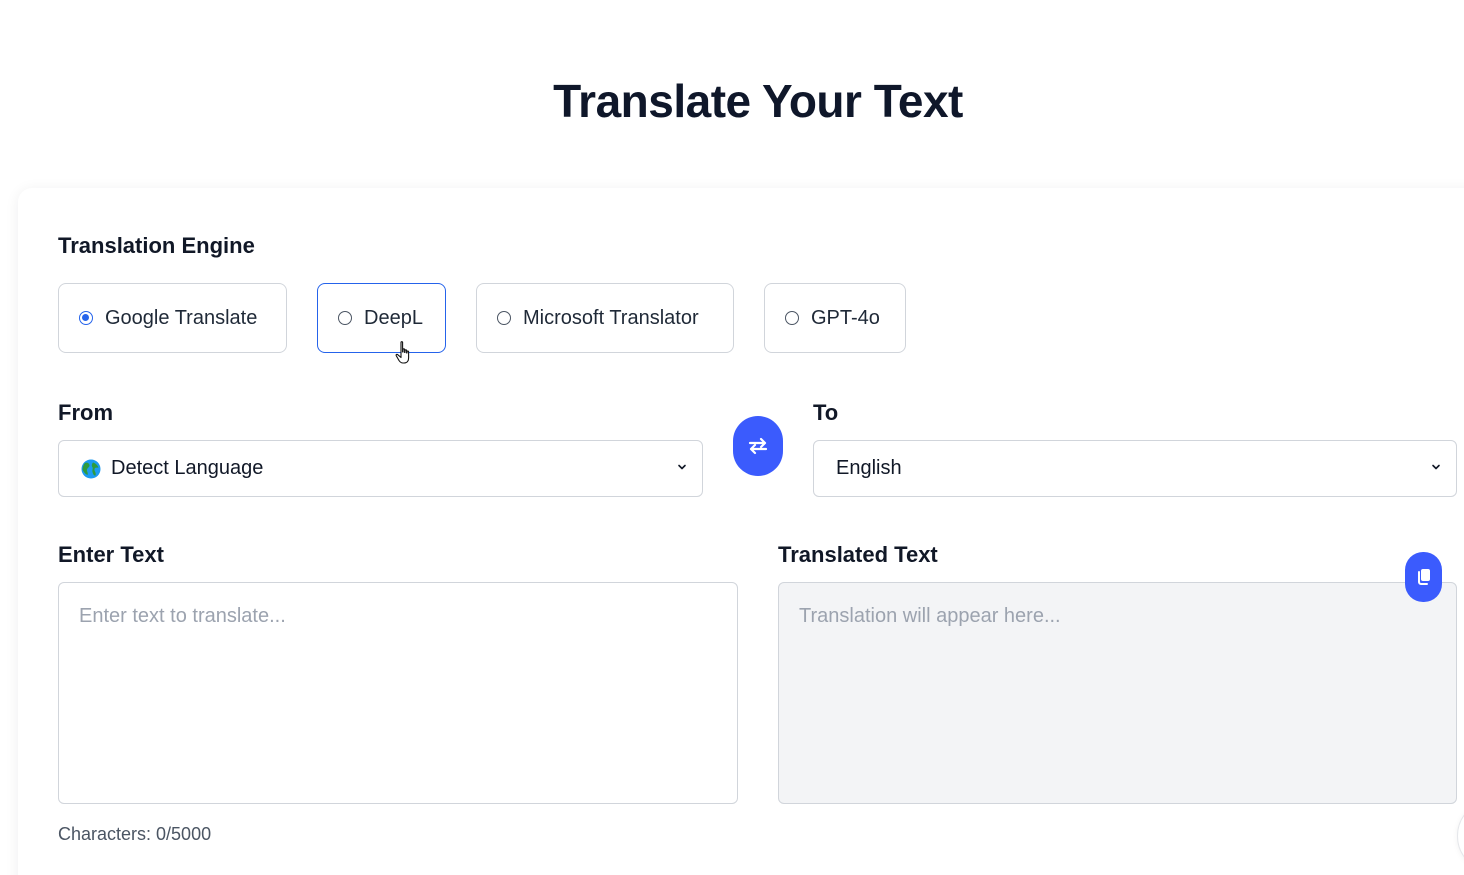 Image resolution: width=1464 pixels, height=875 pixels. Describe the element at coordinates (181, 317) in the screenshot. I see `engine-option-label: Google Translate` at that location.